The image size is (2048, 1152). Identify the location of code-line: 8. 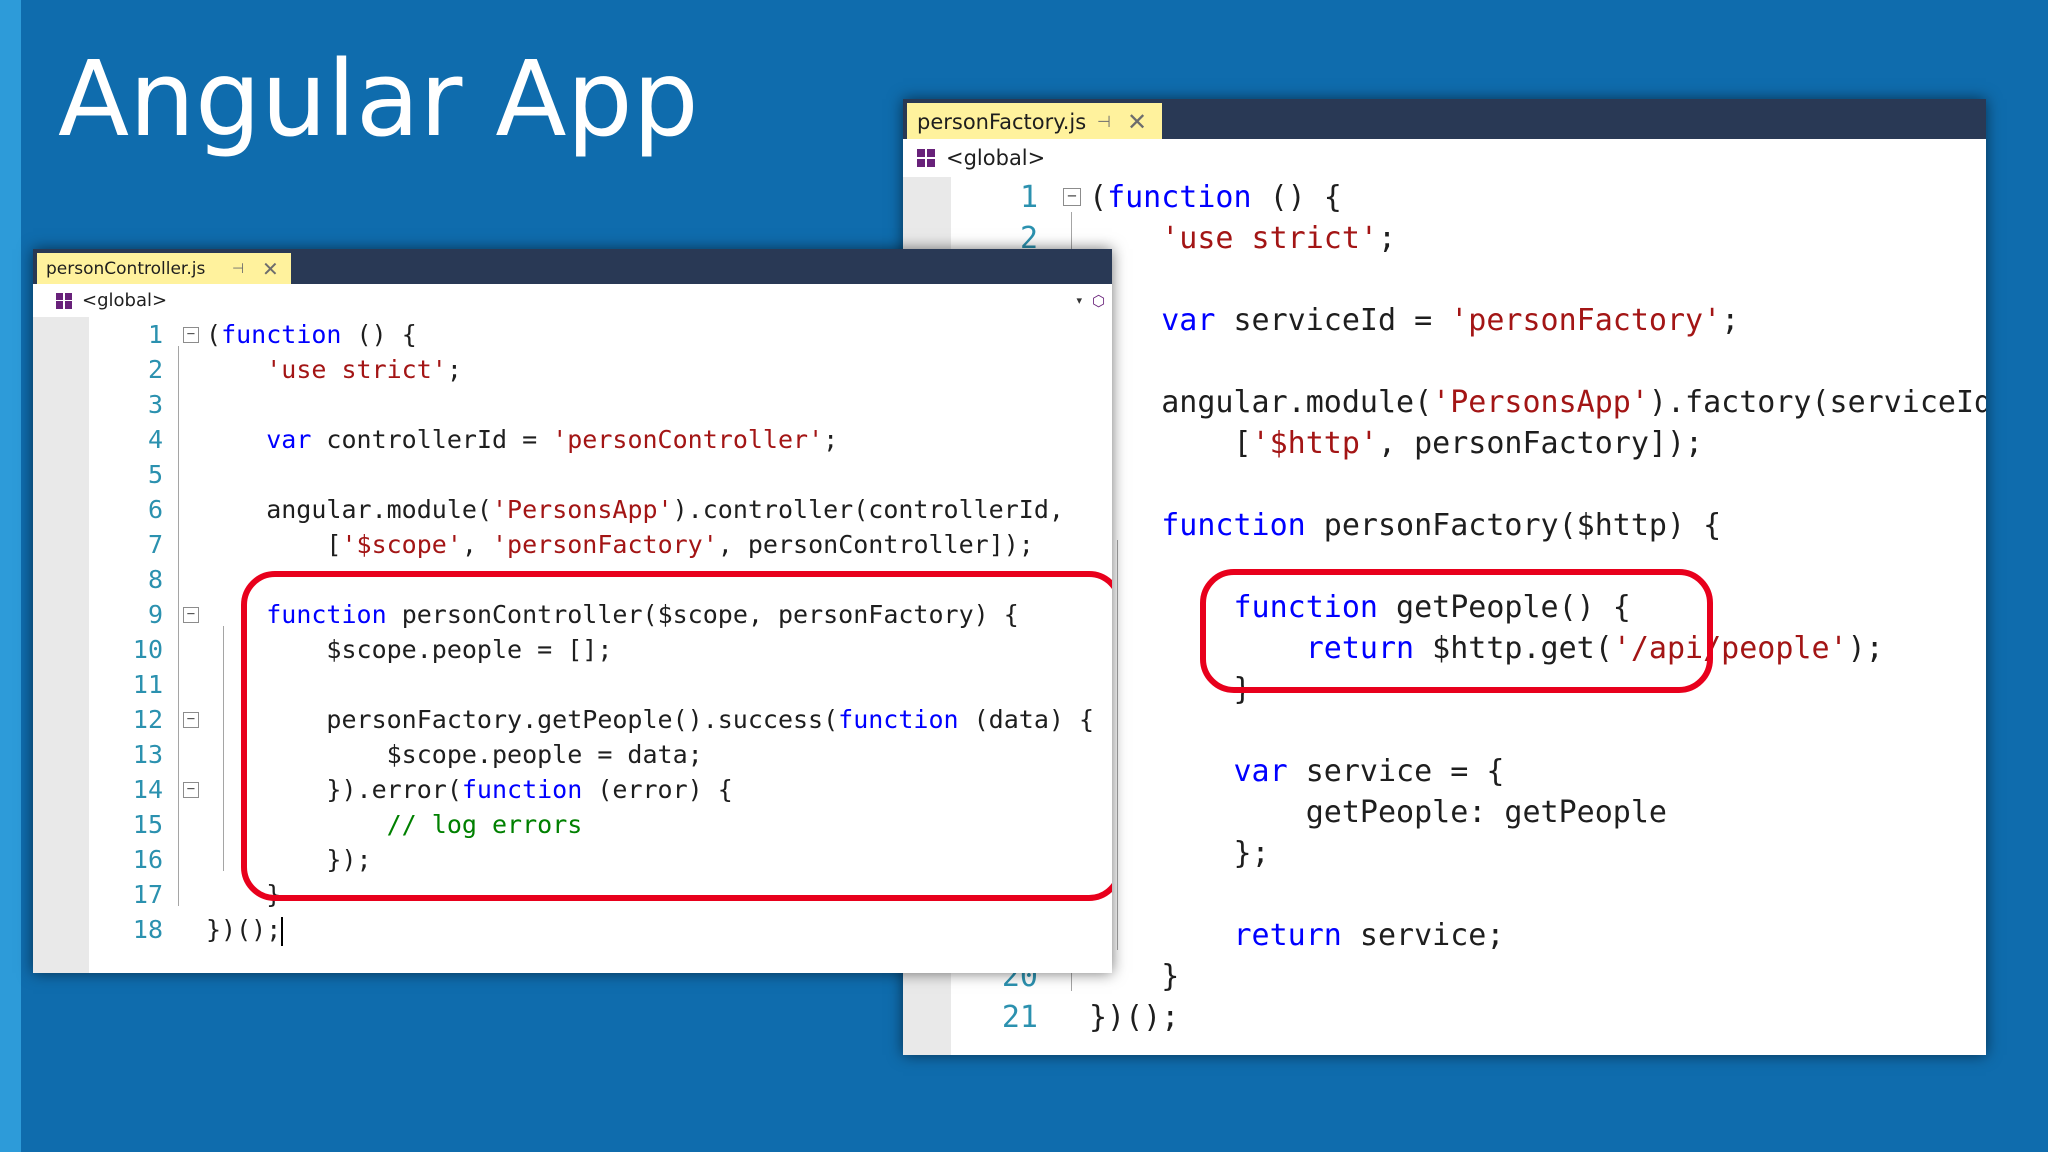
(572, 579).